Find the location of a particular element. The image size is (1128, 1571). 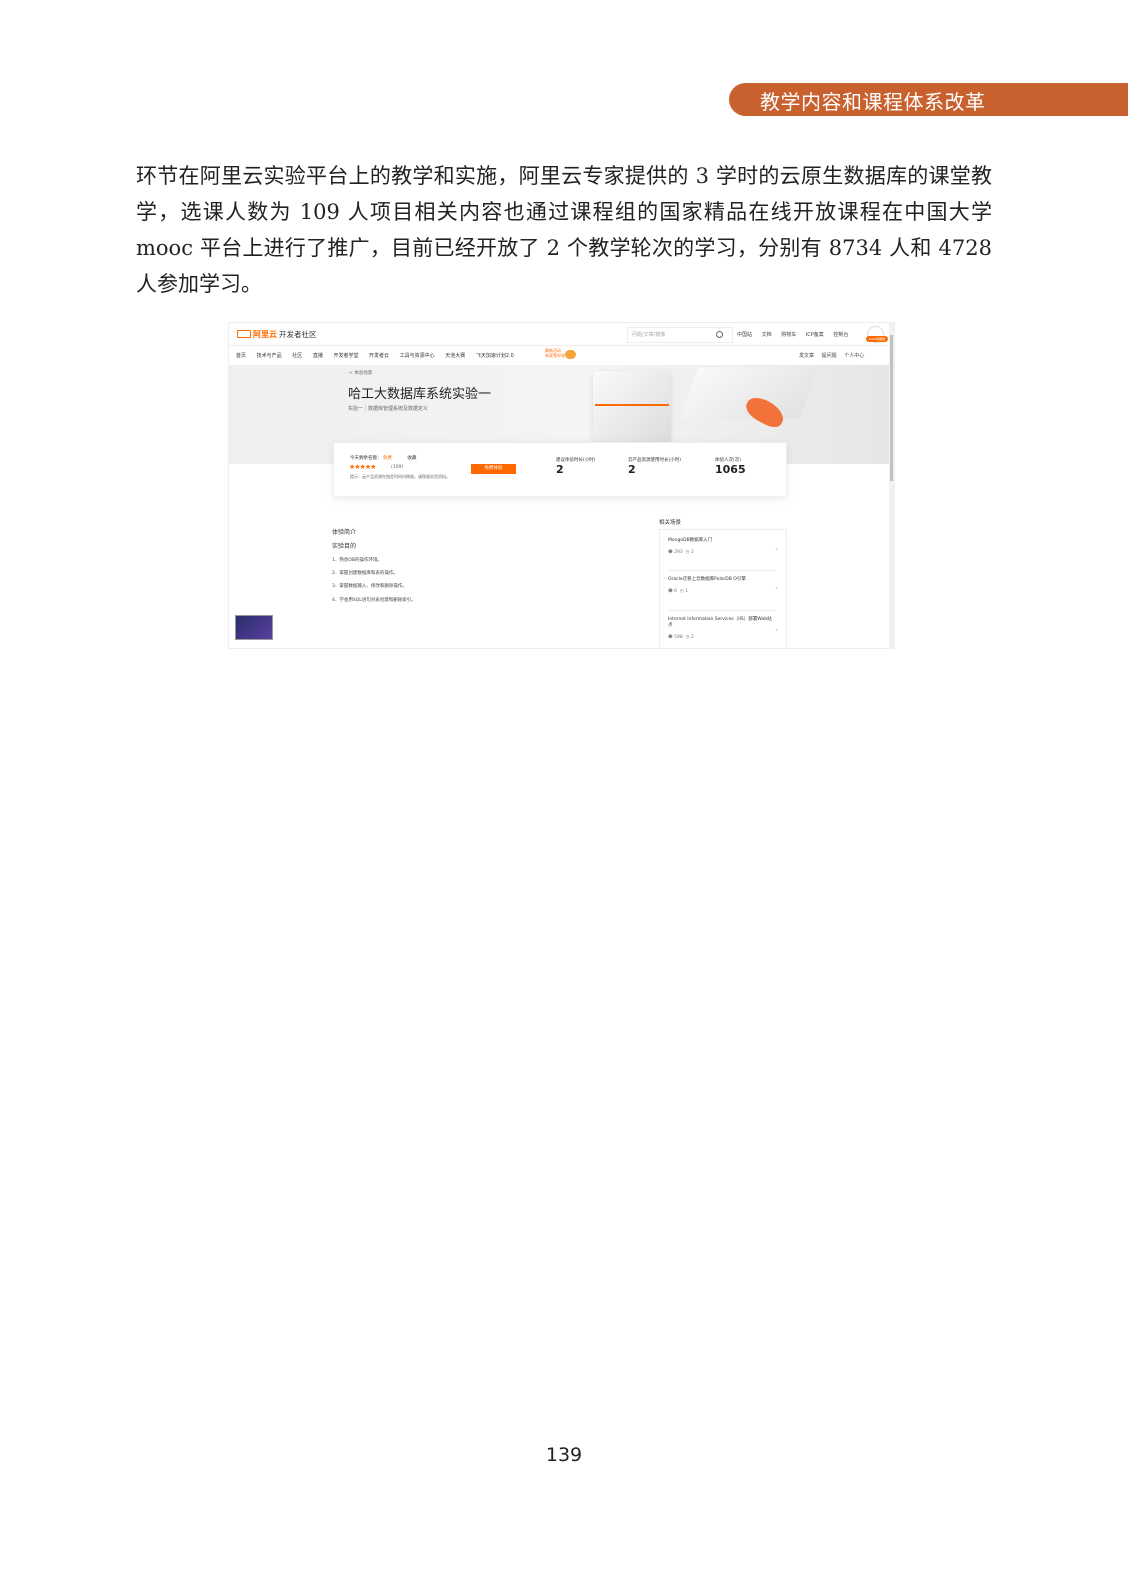

aliyun-logo-icon is located at coordinates (244, 334).